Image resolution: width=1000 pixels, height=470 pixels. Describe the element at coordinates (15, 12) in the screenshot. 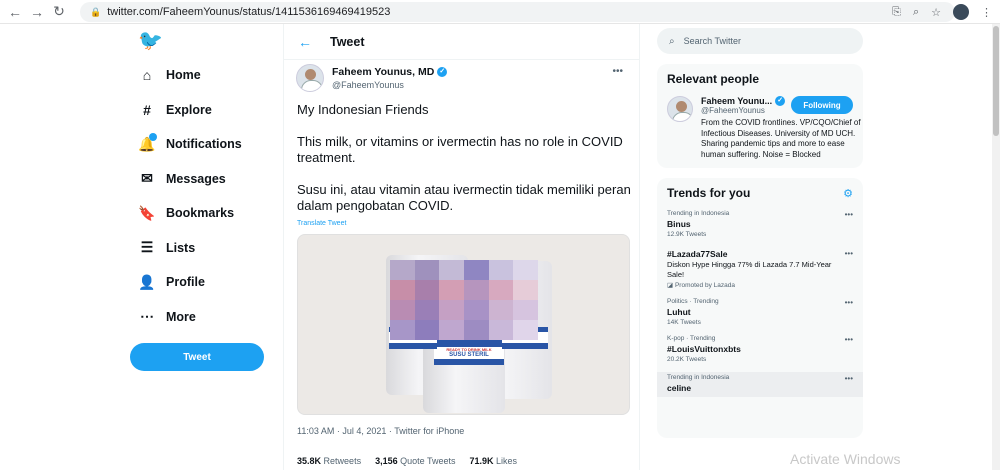

I see `back-icon: ←` at that location.